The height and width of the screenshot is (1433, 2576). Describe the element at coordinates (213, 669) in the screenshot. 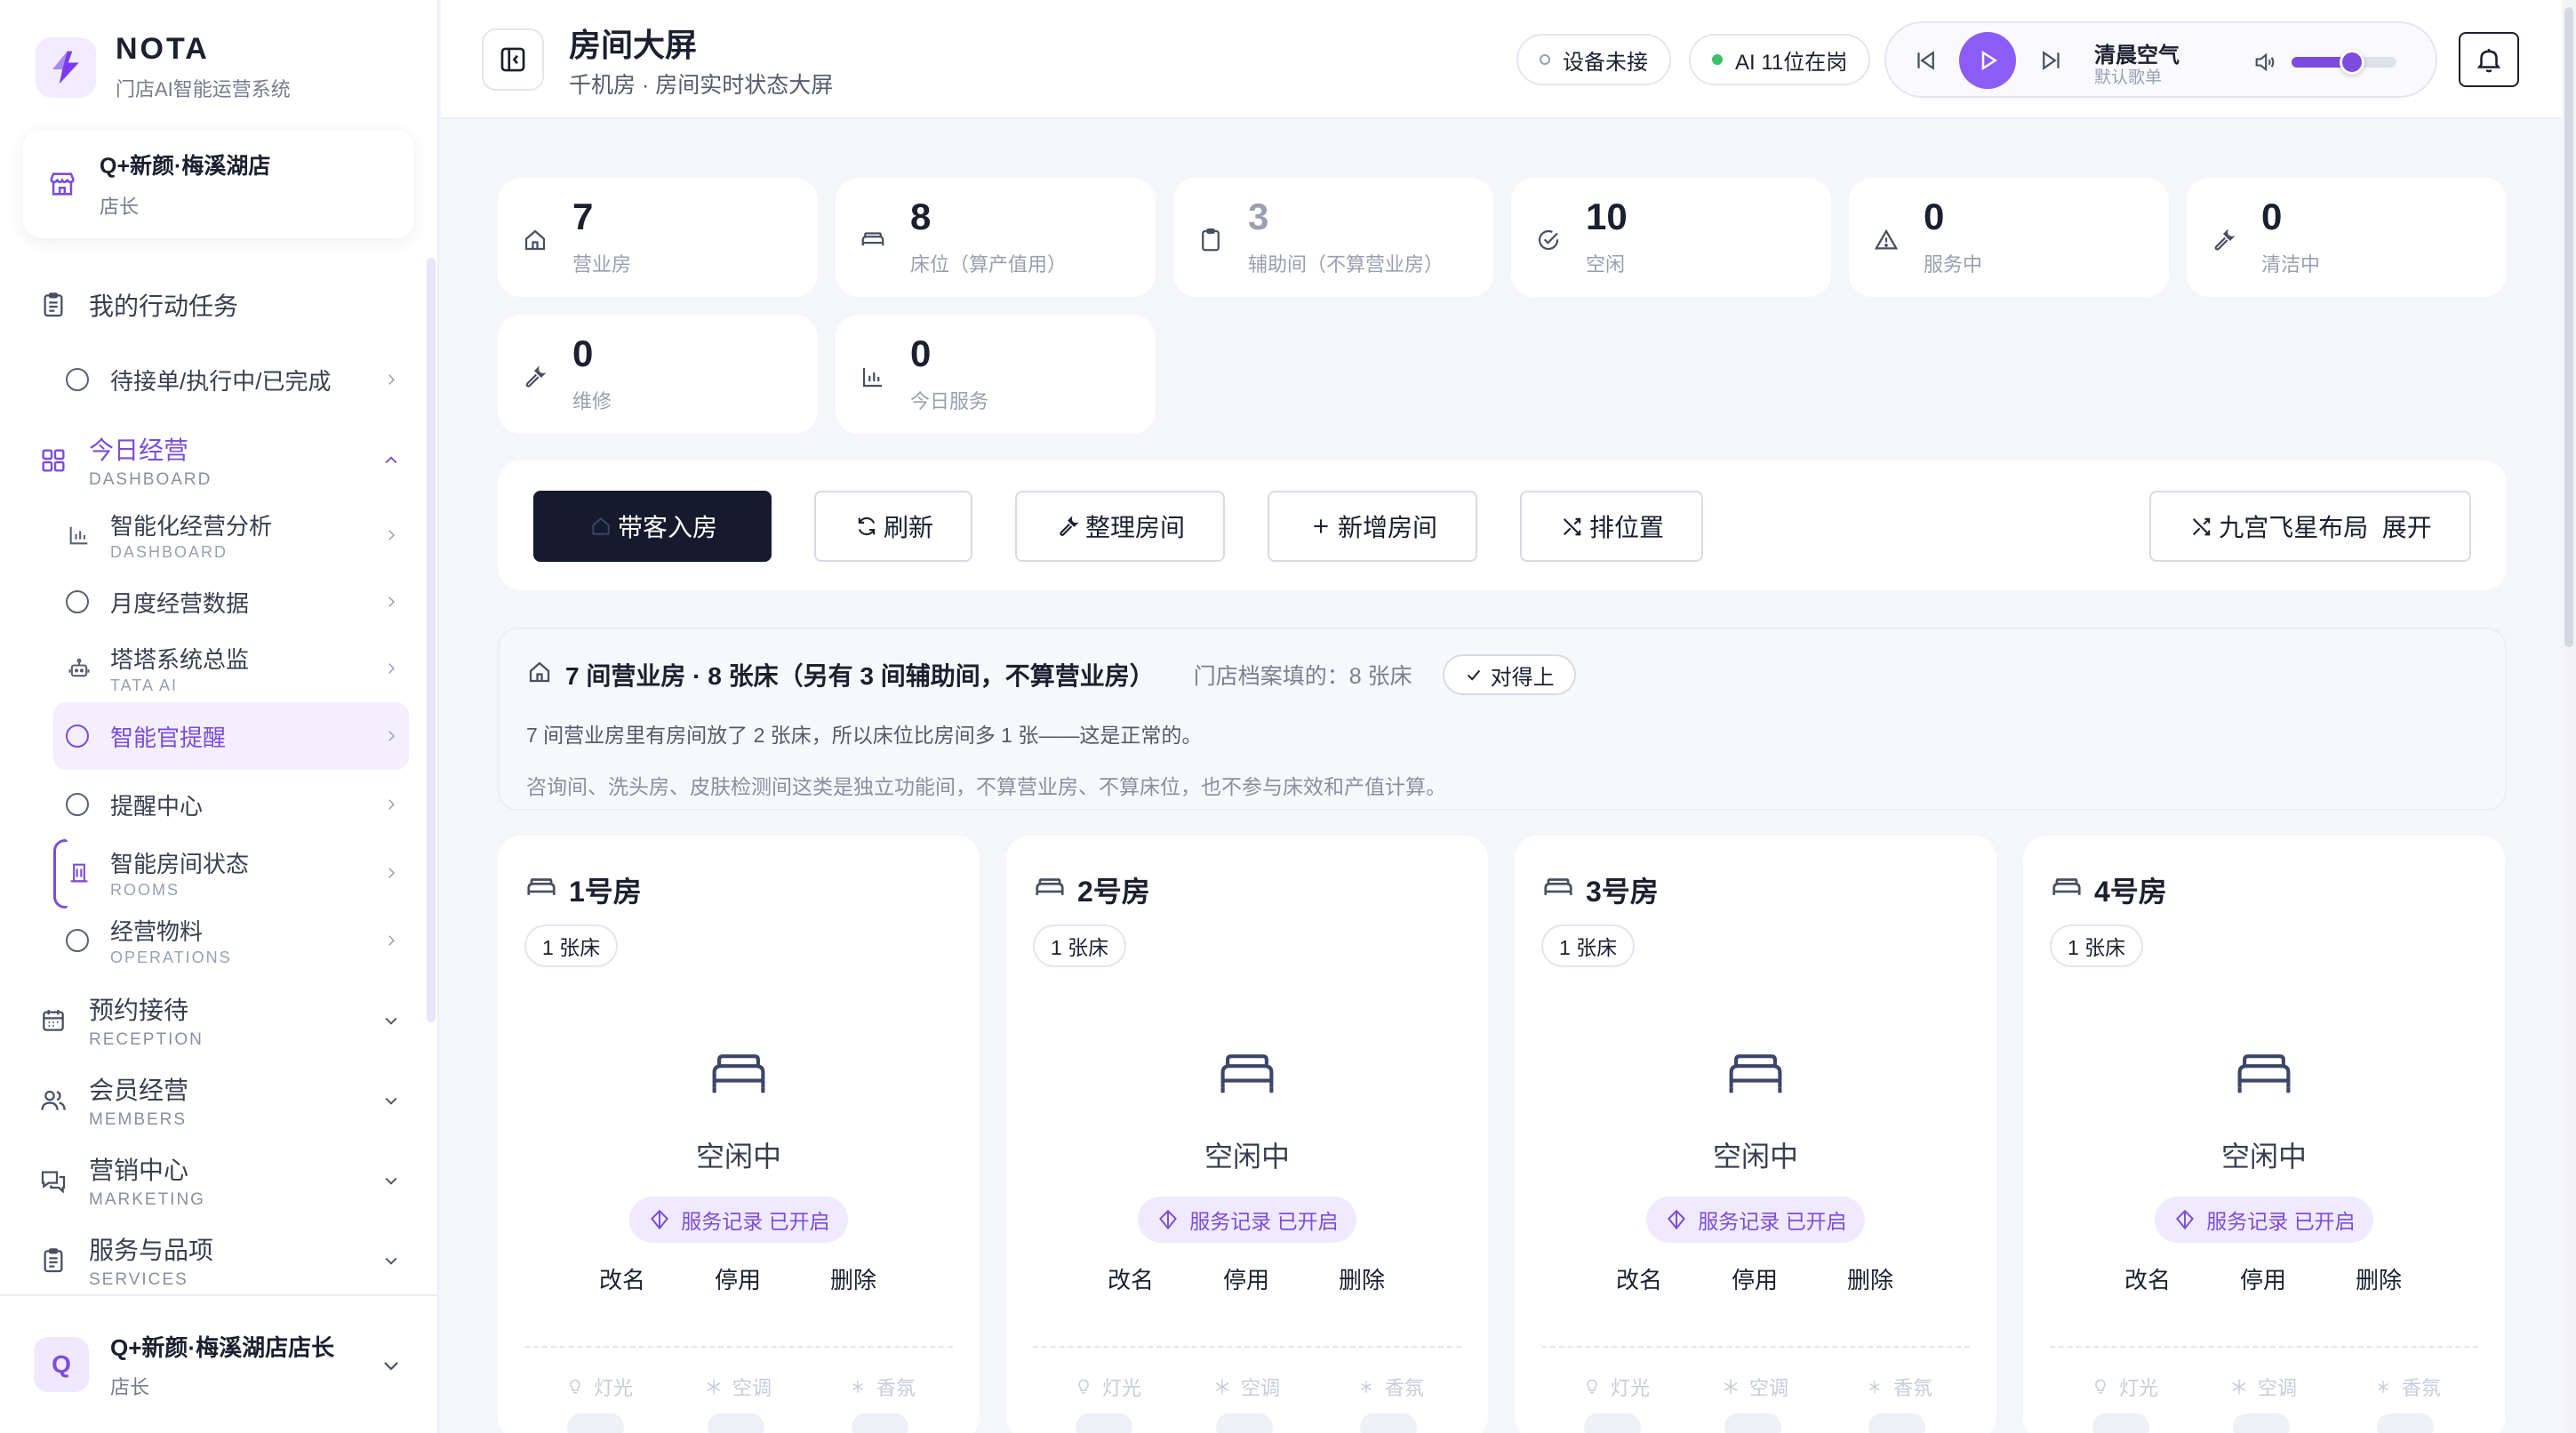

I see `nav-tata-director: 塔塔系统总监 TATA AI` at that location.